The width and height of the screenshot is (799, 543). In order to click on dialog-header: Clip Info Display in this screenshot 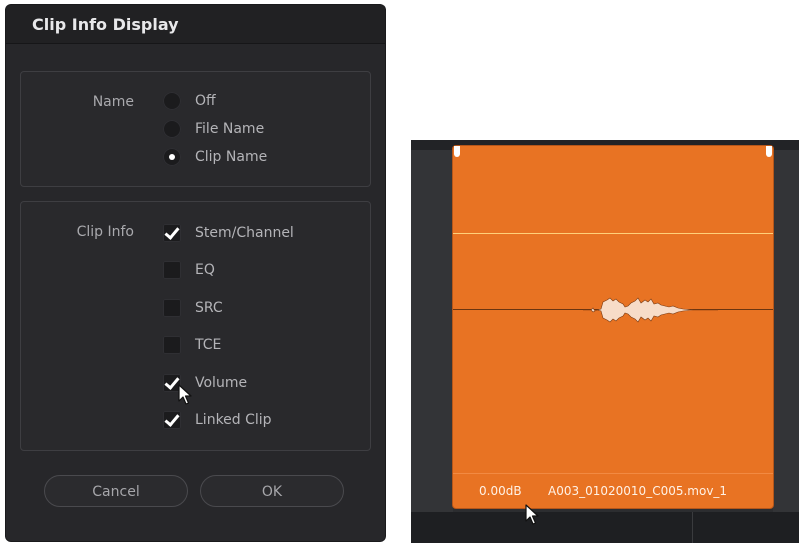, I will do `click(195, 24)`.